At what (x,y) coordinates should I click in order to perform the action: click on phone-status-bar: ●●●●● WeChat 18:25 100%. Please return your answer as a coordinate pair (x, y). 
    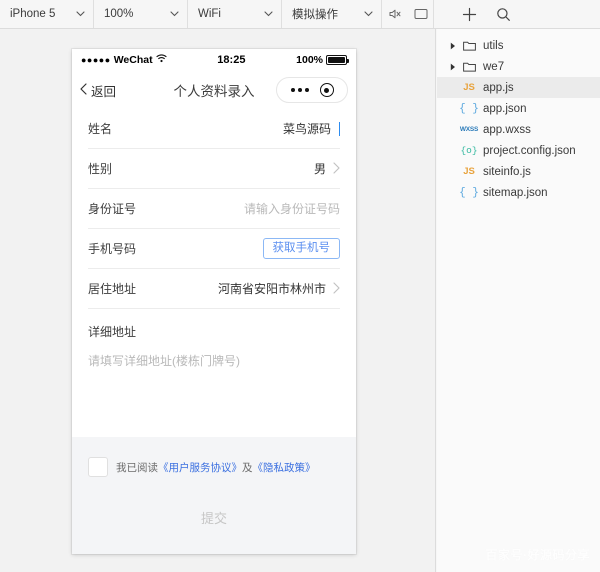
    Looking at the image, I should click on (214, 60).